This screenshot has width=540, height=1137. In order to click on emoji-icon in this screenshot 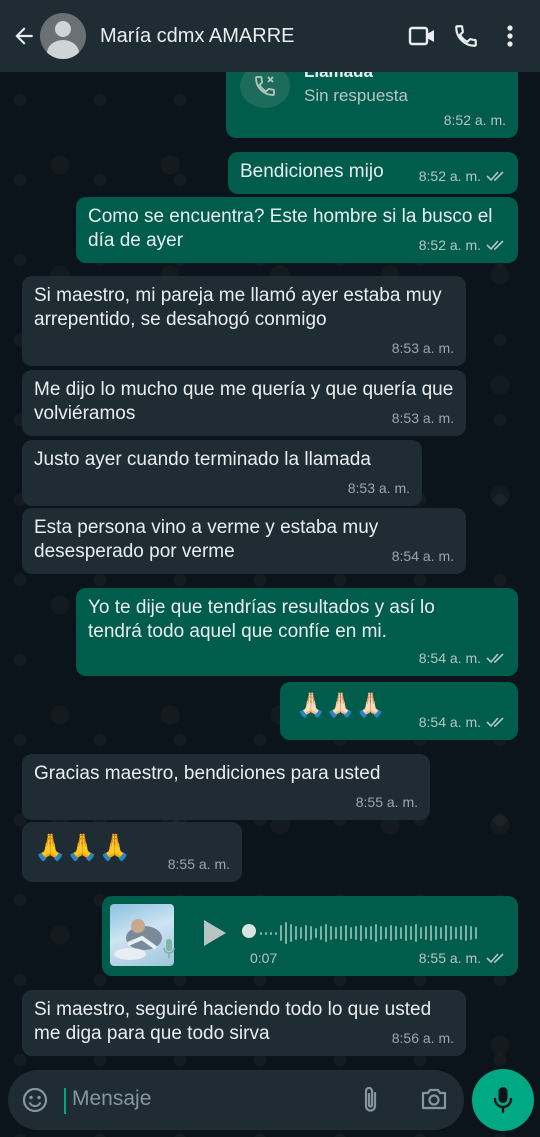, I will do `click(35, 1100)`.